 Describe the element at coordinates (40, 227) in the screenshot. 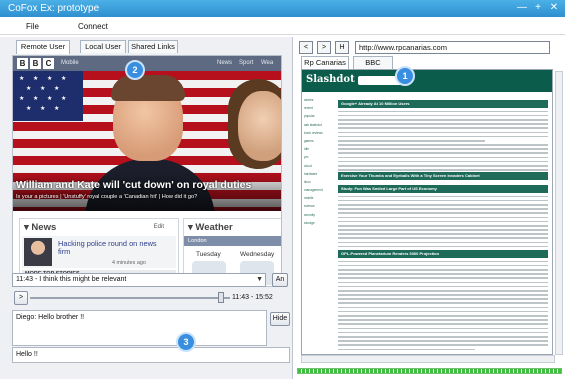

I see `news-title: ▾ News` at that location.